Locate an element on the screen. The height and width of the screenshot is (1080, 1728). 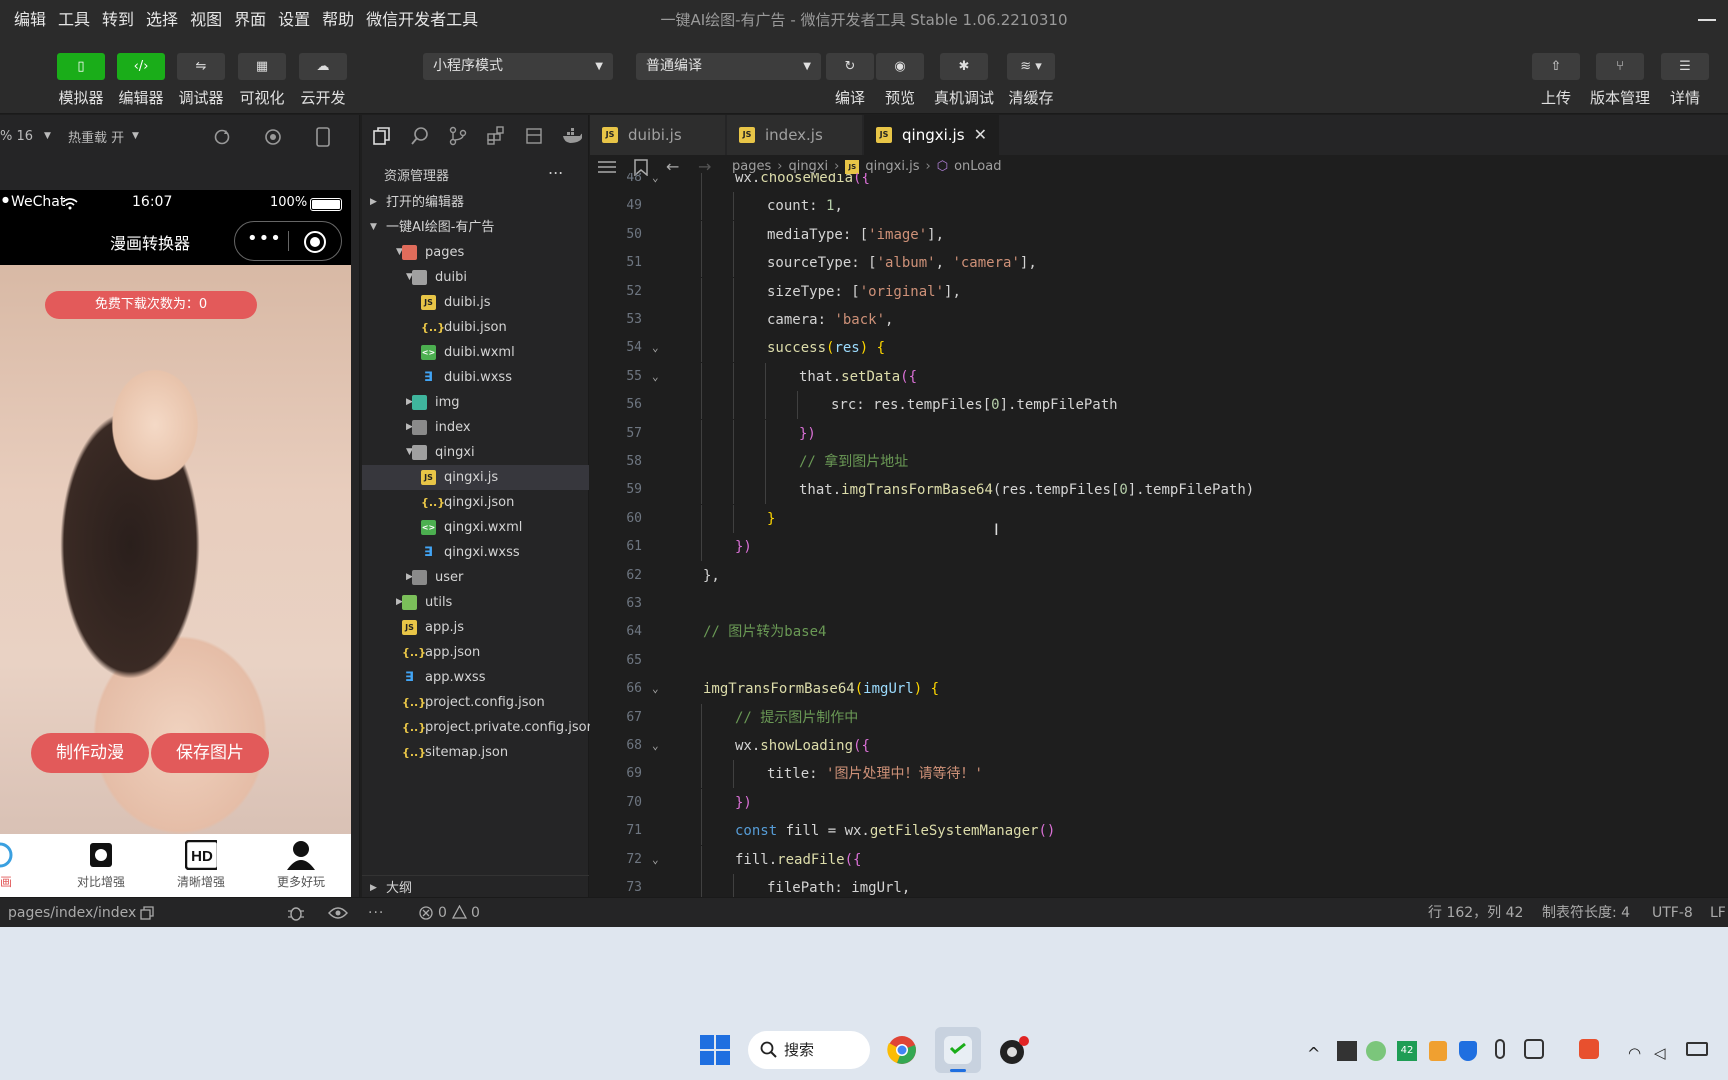
warning-icon is located at coordinates (459, 912).